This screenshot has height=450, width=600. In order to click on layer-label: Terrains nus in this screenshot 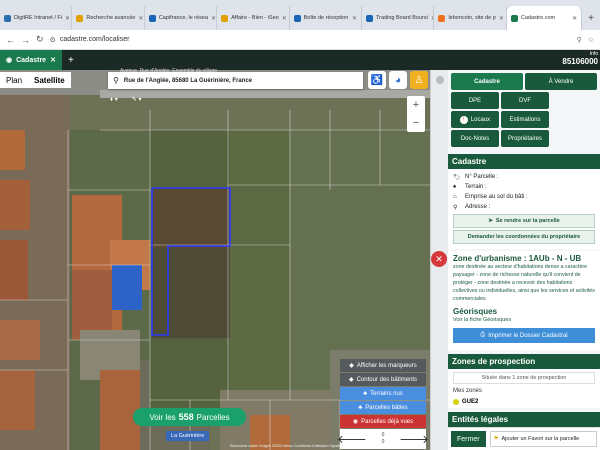, I will do `click(386, 393)`.